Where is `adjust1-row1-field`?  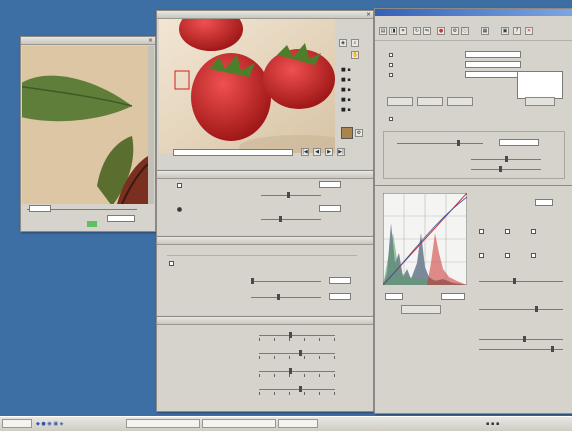 adjust1-row1-field is located at coordinates (330, 184).